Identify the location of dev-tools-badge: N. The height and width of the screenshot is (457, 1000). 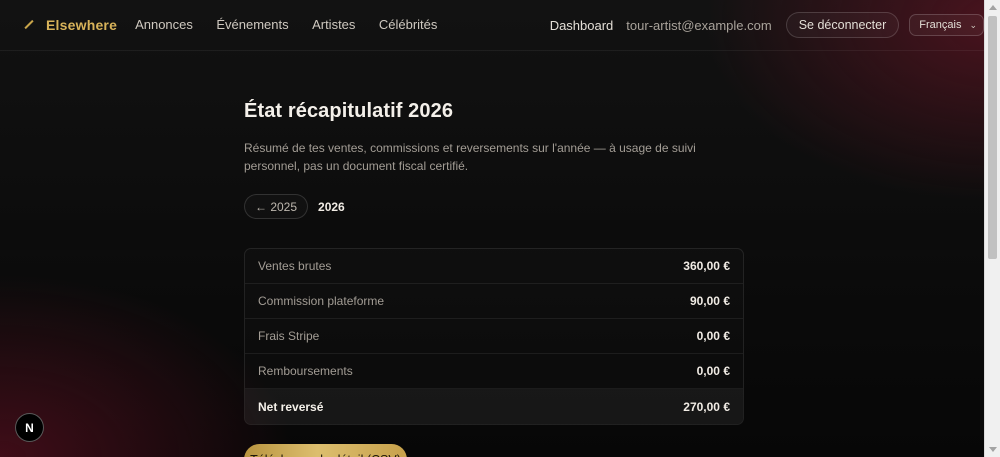
(29, 427).